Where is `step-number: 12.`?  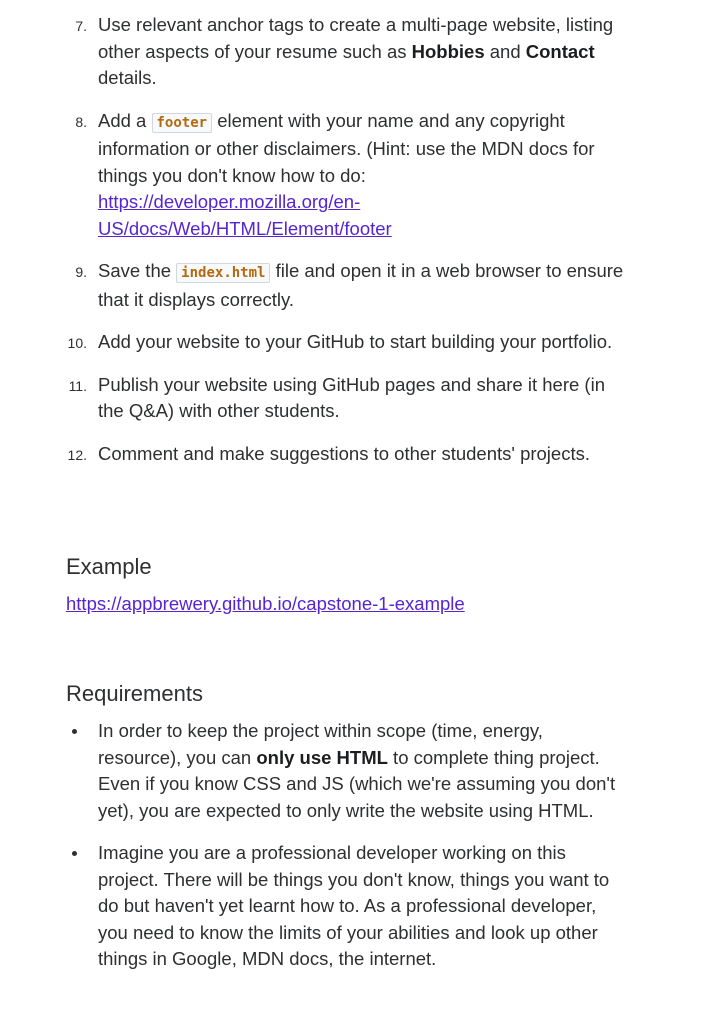
step-number: 12. is located at coordinates (77, 454).